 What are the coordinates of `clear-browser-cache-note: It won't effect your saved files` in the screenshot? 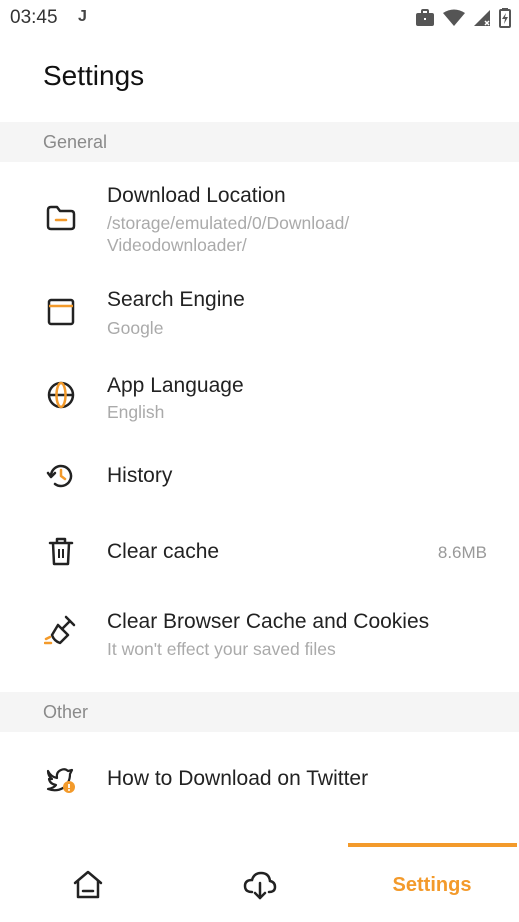 It's located at (221, 649).